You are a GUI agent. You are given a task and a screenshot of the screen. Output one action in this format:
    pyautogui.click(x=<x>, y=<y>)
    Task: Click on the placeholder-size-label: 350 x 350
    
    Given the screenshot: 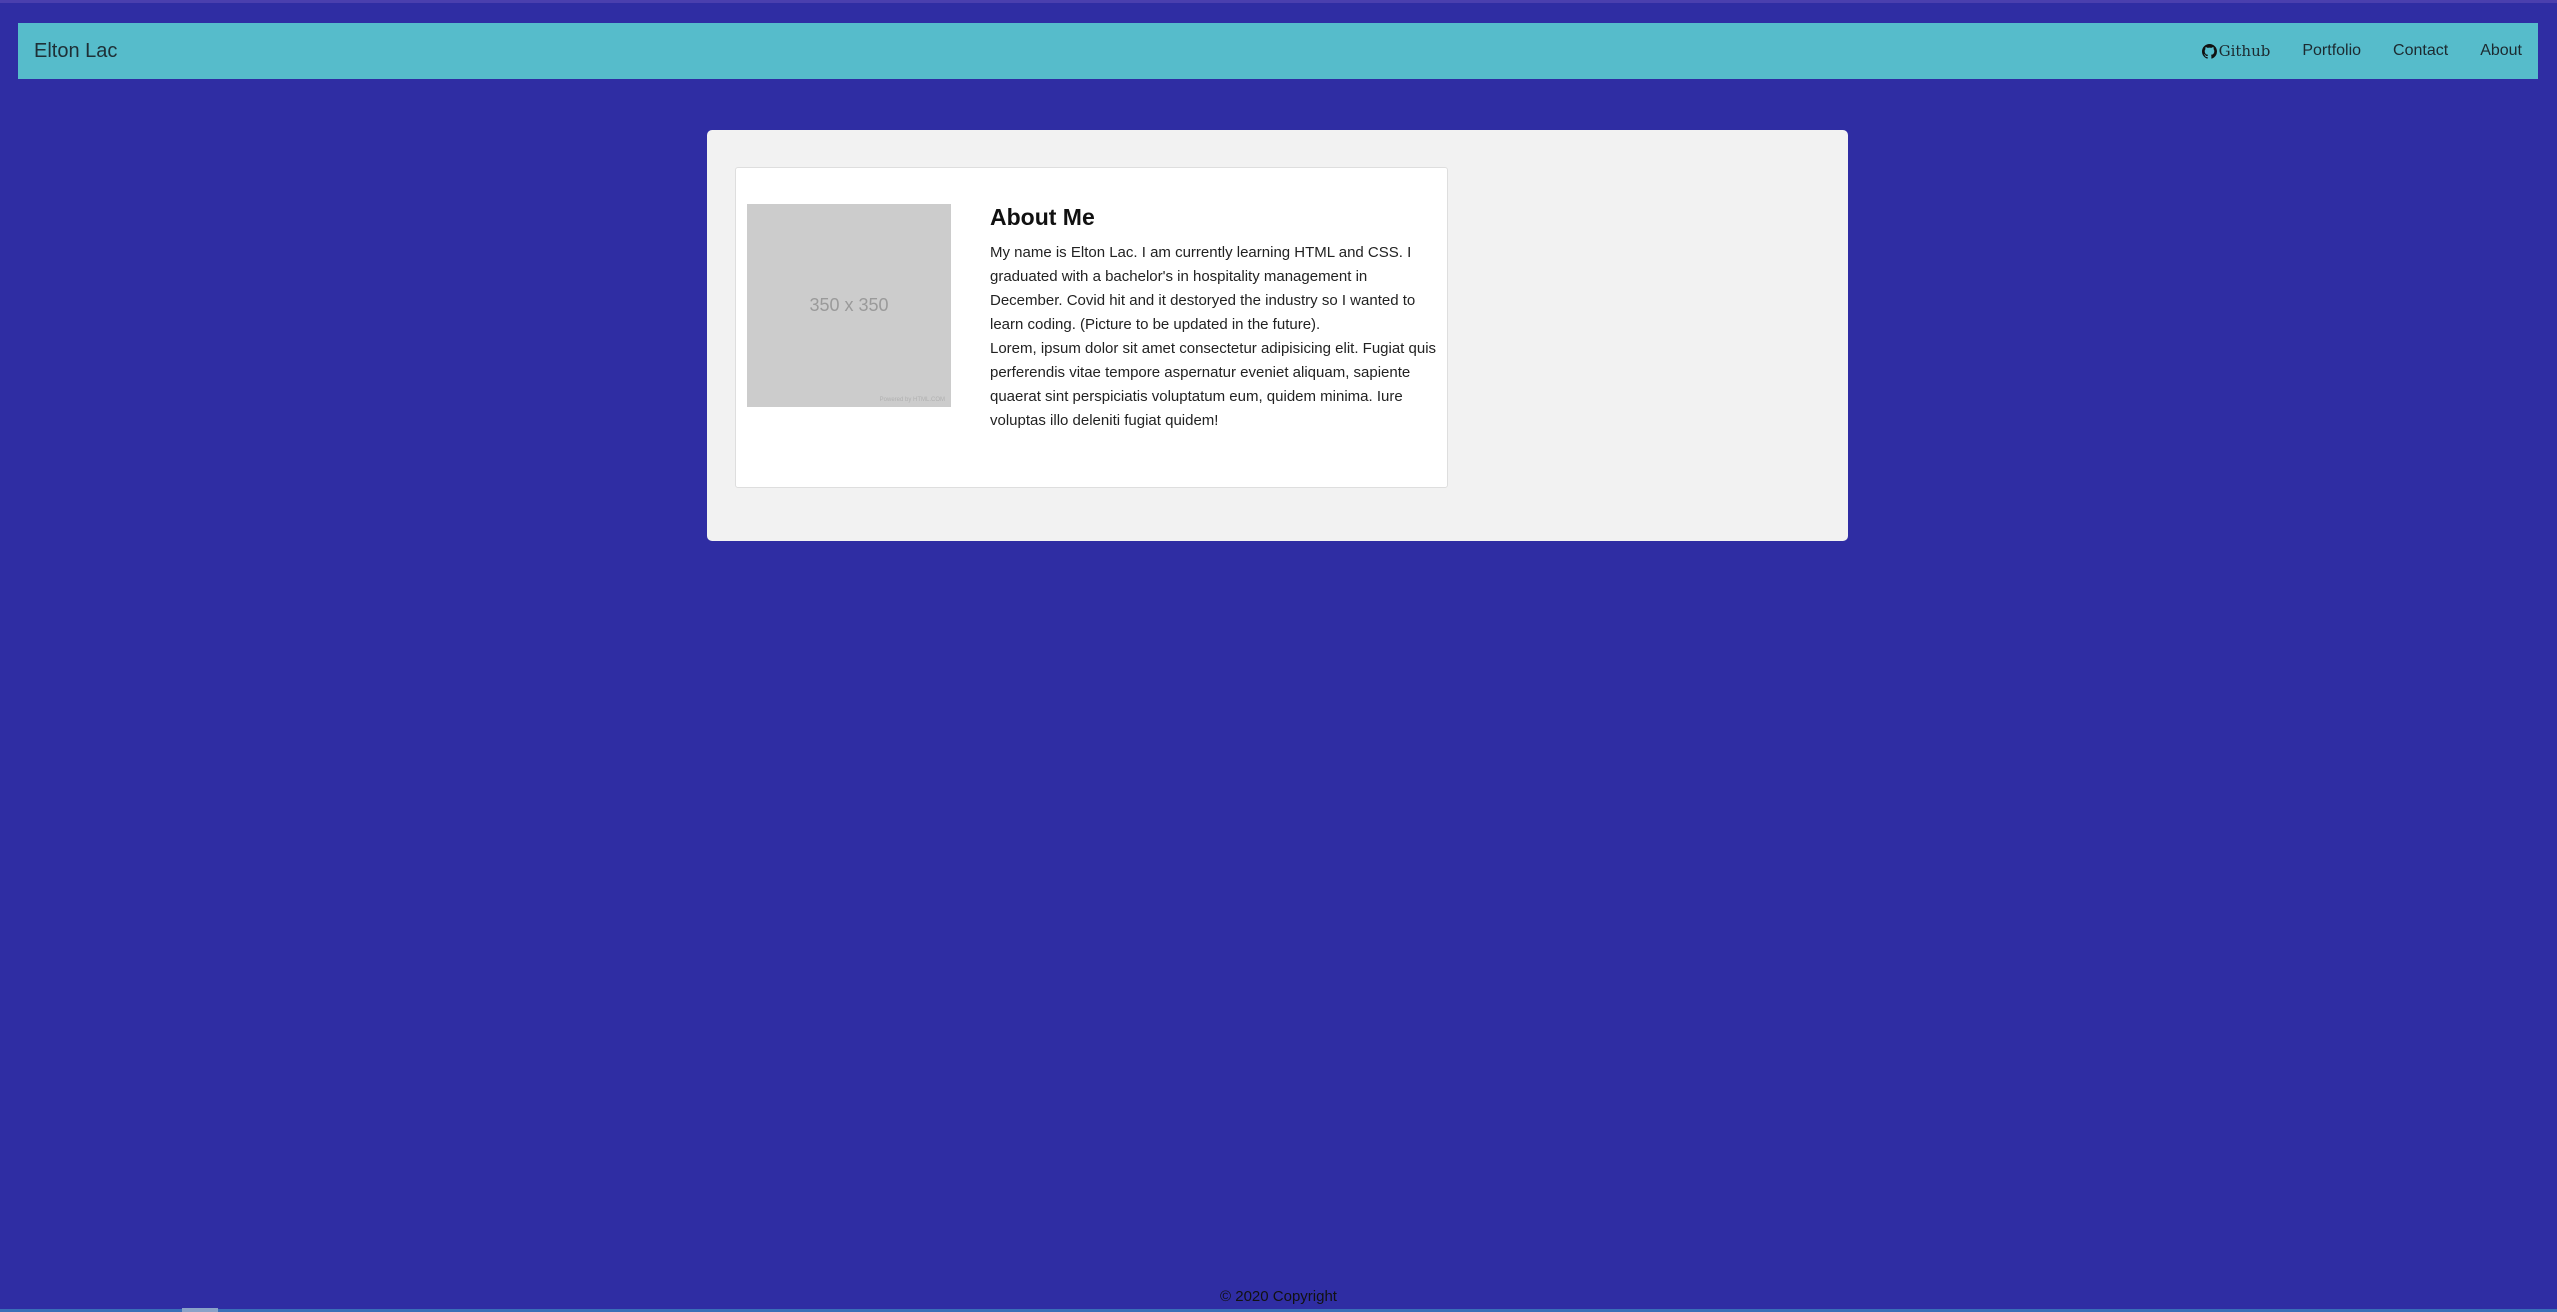 What is the action you would take?
    pyautogui.click(x=849, y=305)
    